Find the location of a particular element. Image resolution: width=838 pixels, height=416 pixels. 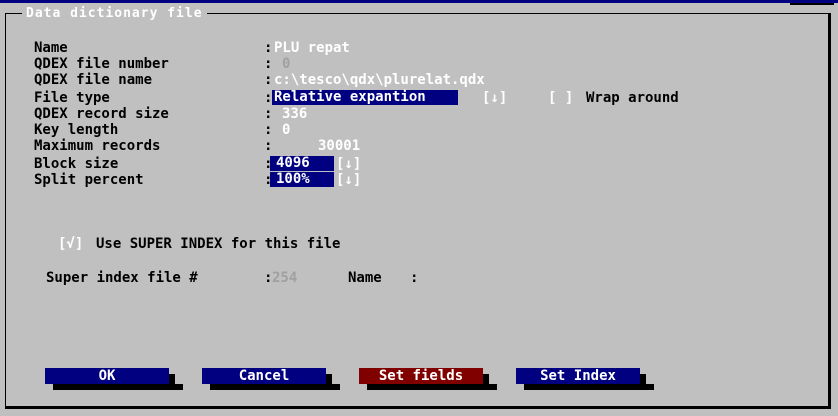

ok-button: OK is located at coordinates (107, 376).